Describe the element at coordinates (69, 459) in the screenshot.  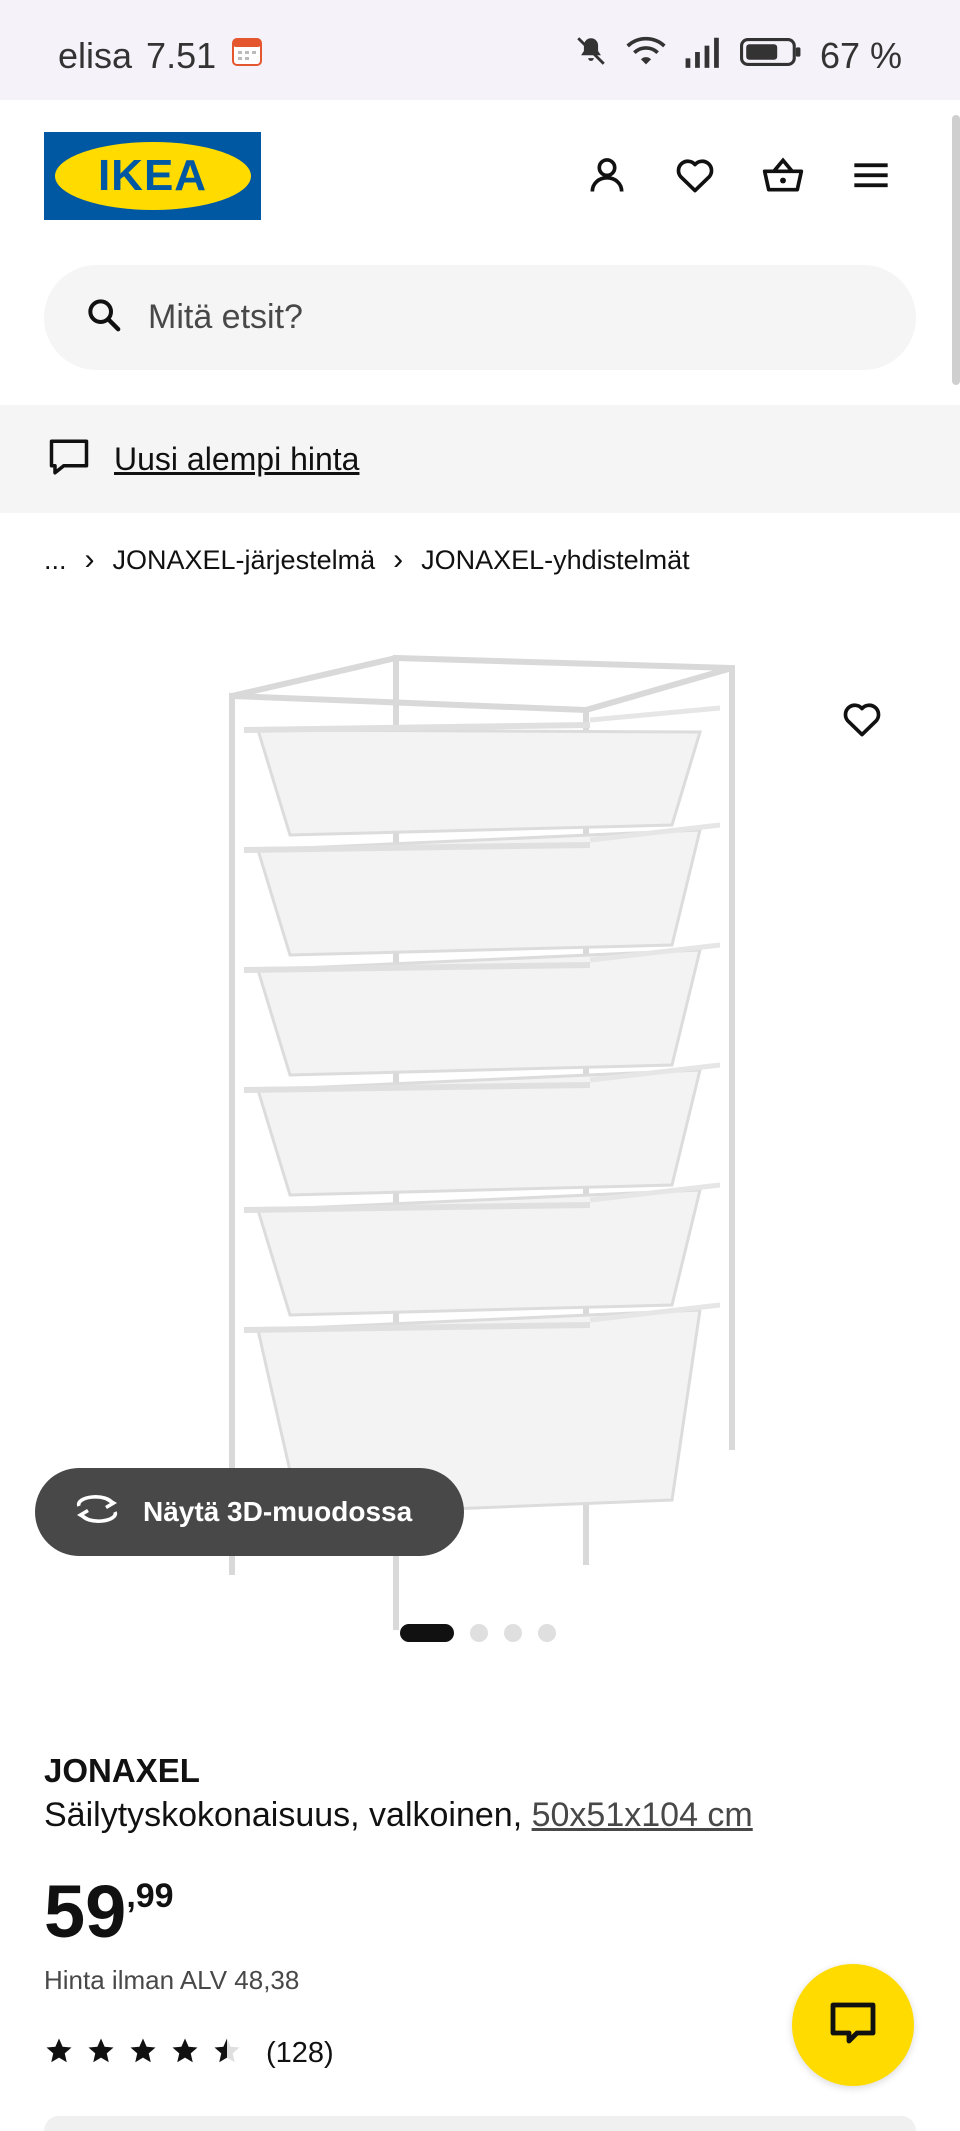
I see `chat-bubble-icon` at that location.